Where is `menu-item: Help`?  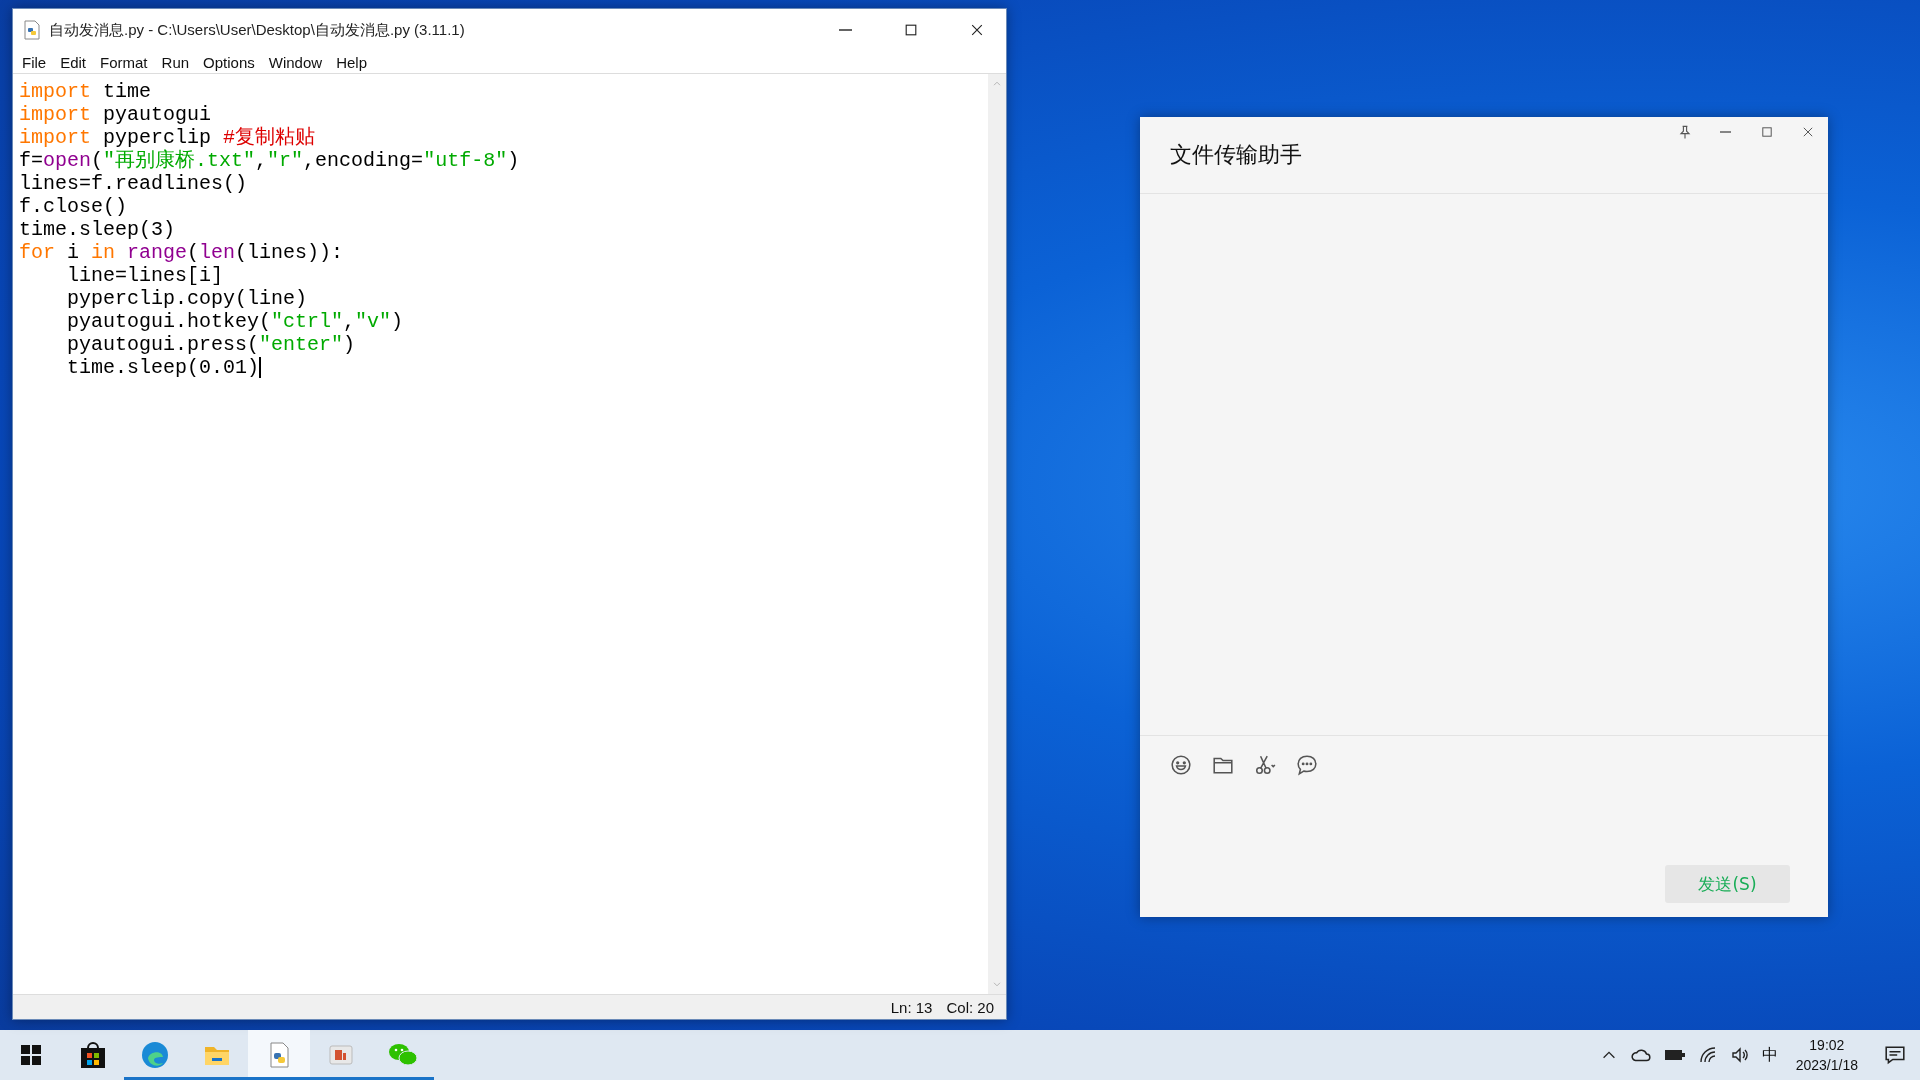
menu-item: Help is located at coordinates (351, 62).